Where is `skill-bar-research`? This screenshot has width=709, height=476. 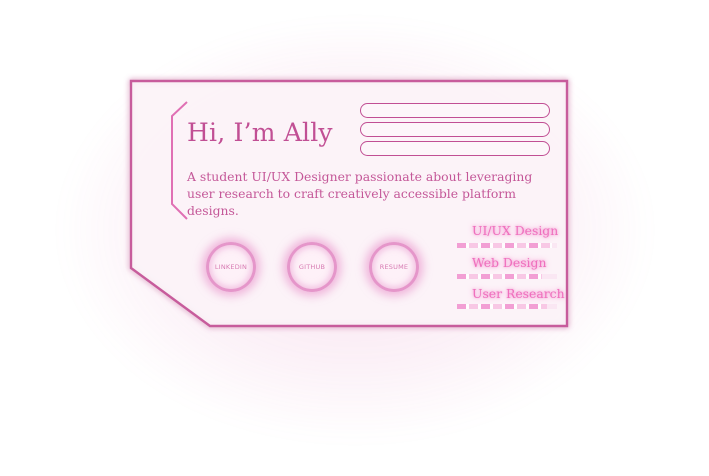 skill-bar-research is located at coordinates (507, 306).